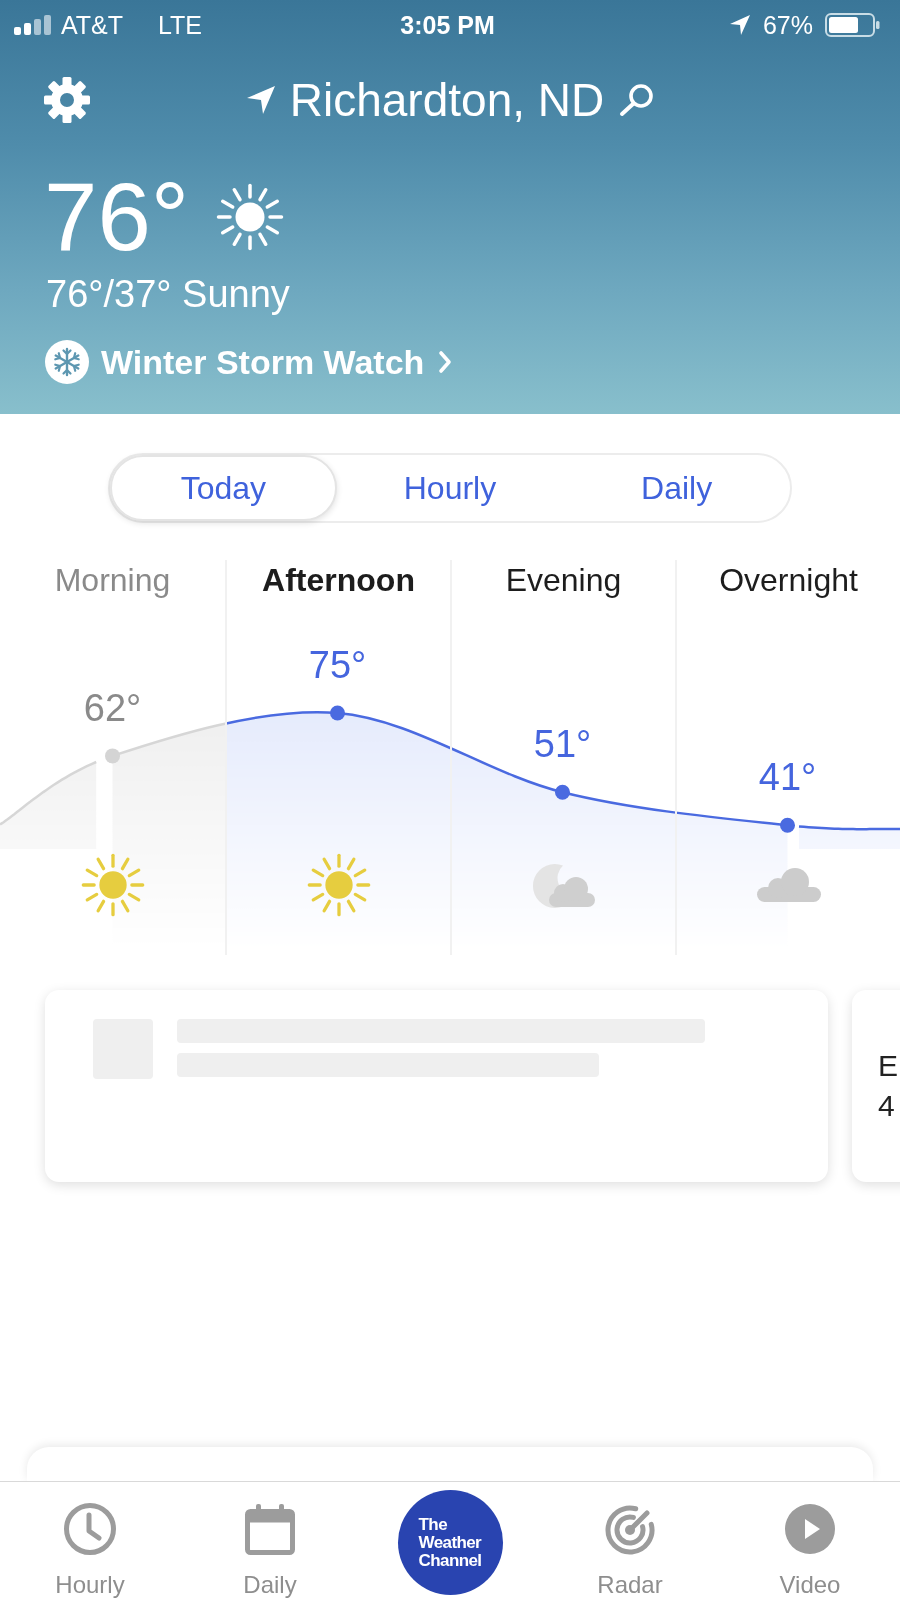 This screenshot has height=1600, width=900. Describe the element at coordinates (450, 488) in the screenshot. I see `tab: Hourly` at that location.